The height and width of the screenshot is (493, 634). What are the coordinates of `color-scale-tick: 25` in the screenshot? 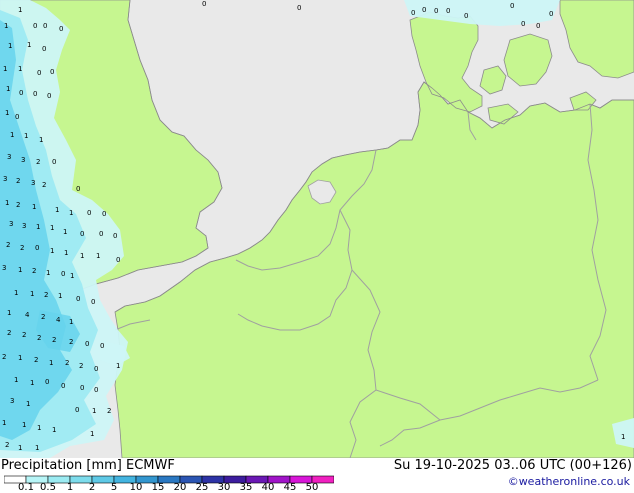 It's located at (202, 487).